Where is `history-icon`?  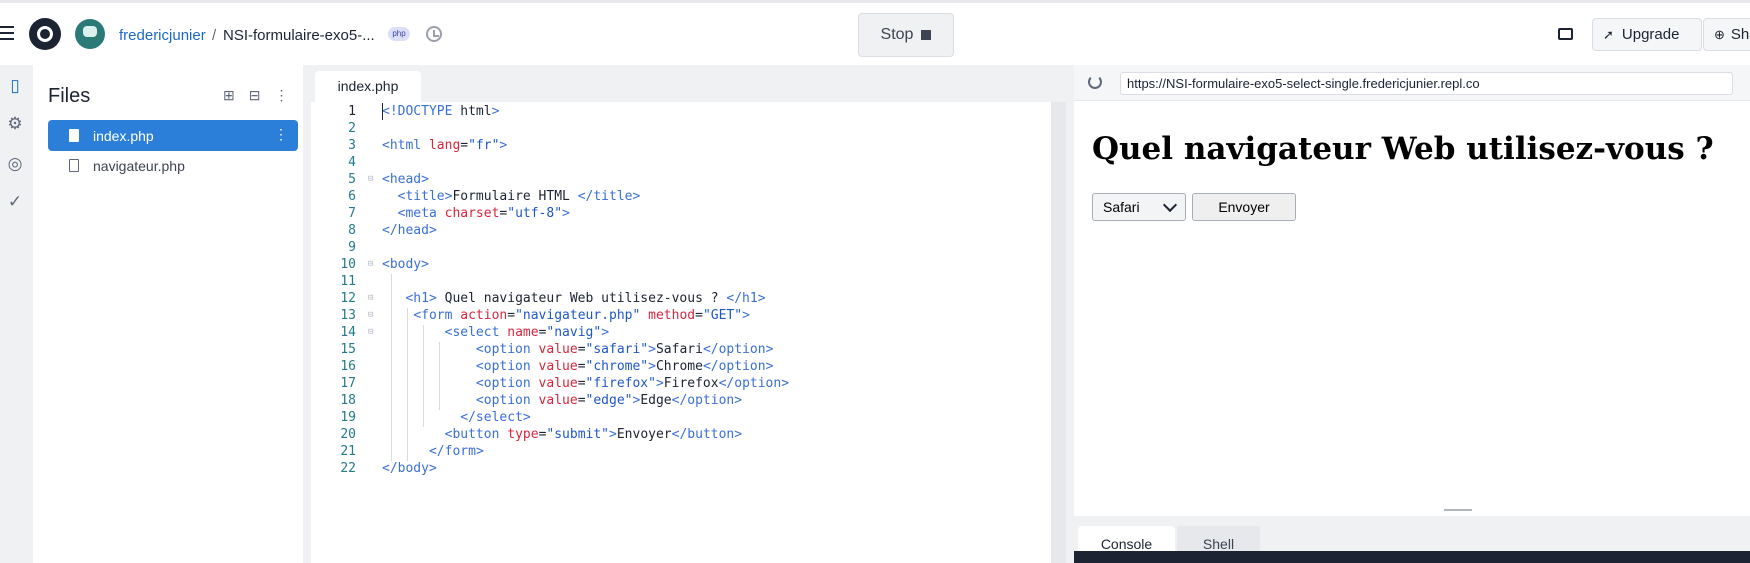 history-icon is located at coordinates (434, 34).